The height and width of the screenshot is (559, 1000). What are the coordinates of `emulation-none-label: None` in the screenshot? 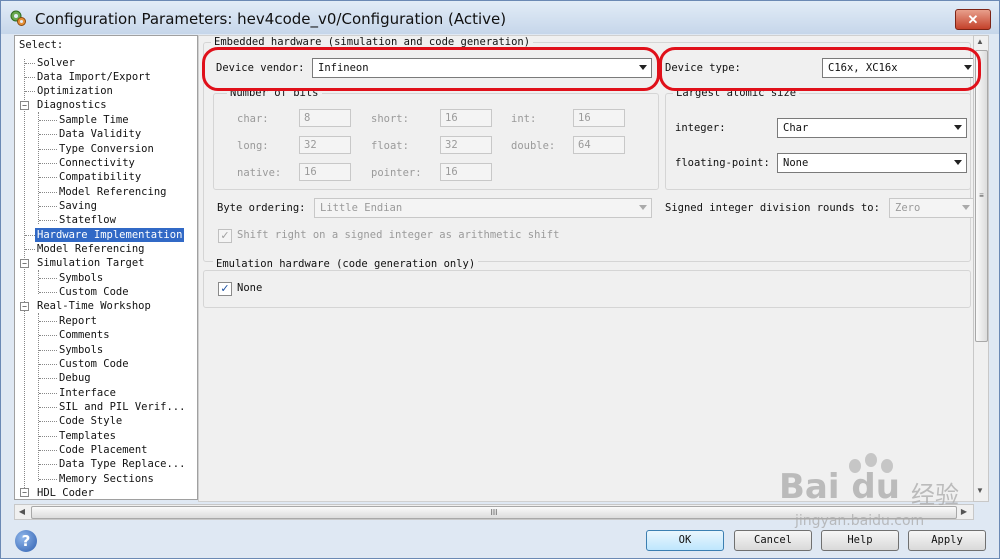 It's located at (250, 288).